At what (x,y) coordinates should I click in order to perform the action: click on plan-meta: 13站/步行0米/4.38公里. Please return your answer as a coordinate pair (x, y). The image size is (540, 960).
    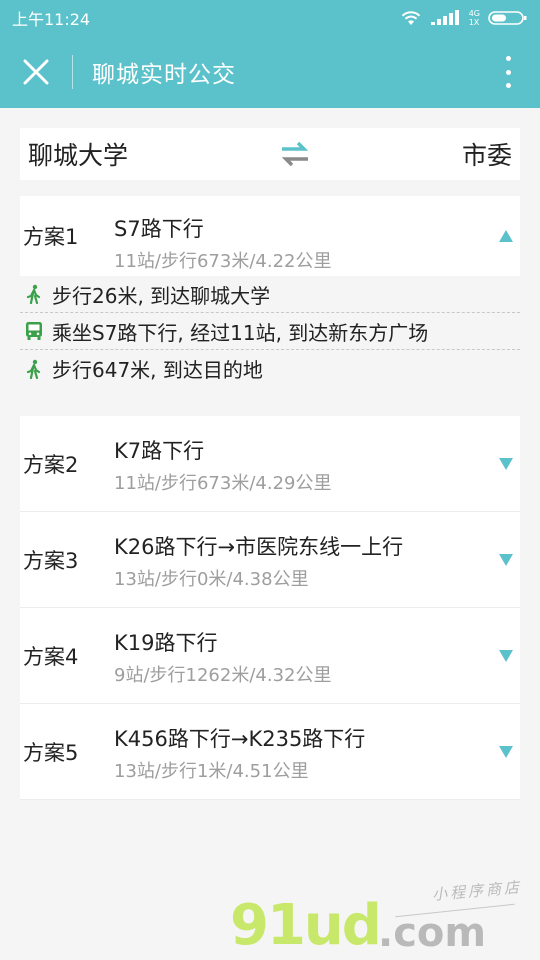
    Looking at the image, I should click on (211, 579).